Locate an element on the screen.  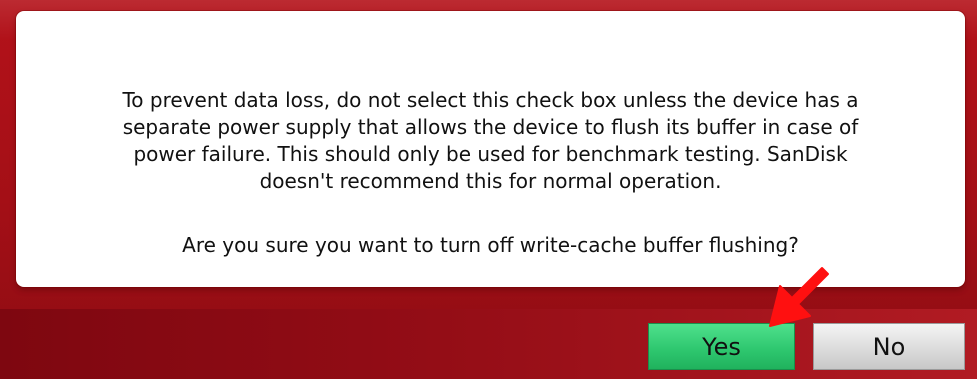
arrow-shape is located at coordinates (799, 297).